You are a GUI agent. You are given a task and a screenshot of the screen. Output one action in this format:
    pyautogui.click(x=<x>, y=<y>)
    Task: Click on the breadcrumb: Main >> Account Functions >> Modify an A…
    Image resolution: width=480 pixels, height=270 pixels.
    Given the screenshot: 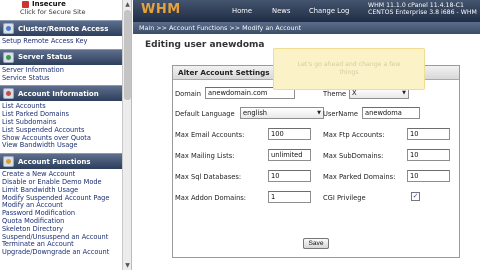 What is the action you would take?
    pyautogui.click(x=306, y=28)
    